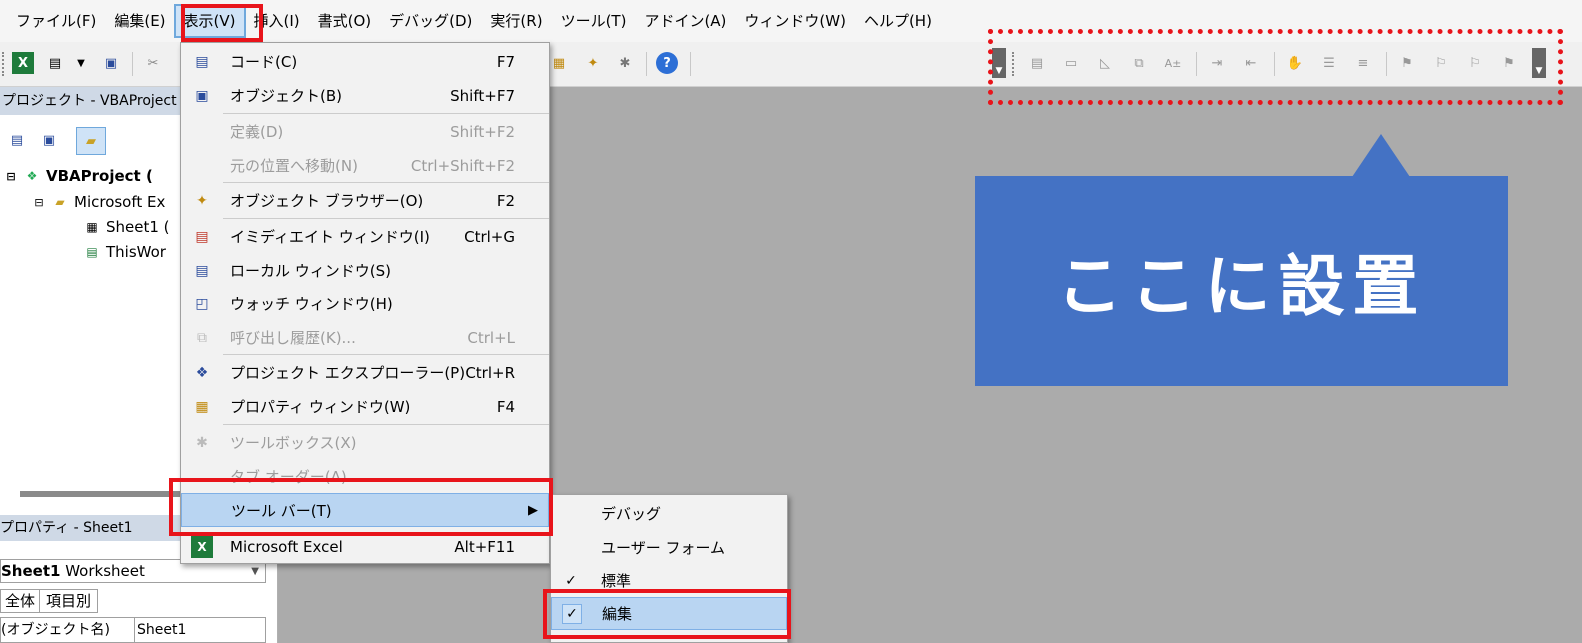 The height and width of the screenshot is (643, 1582). Describe the element at coordinates (365, 476) in the screenshot. I see `menu-item-tab-order: タブ オーダー(A)` at that location.